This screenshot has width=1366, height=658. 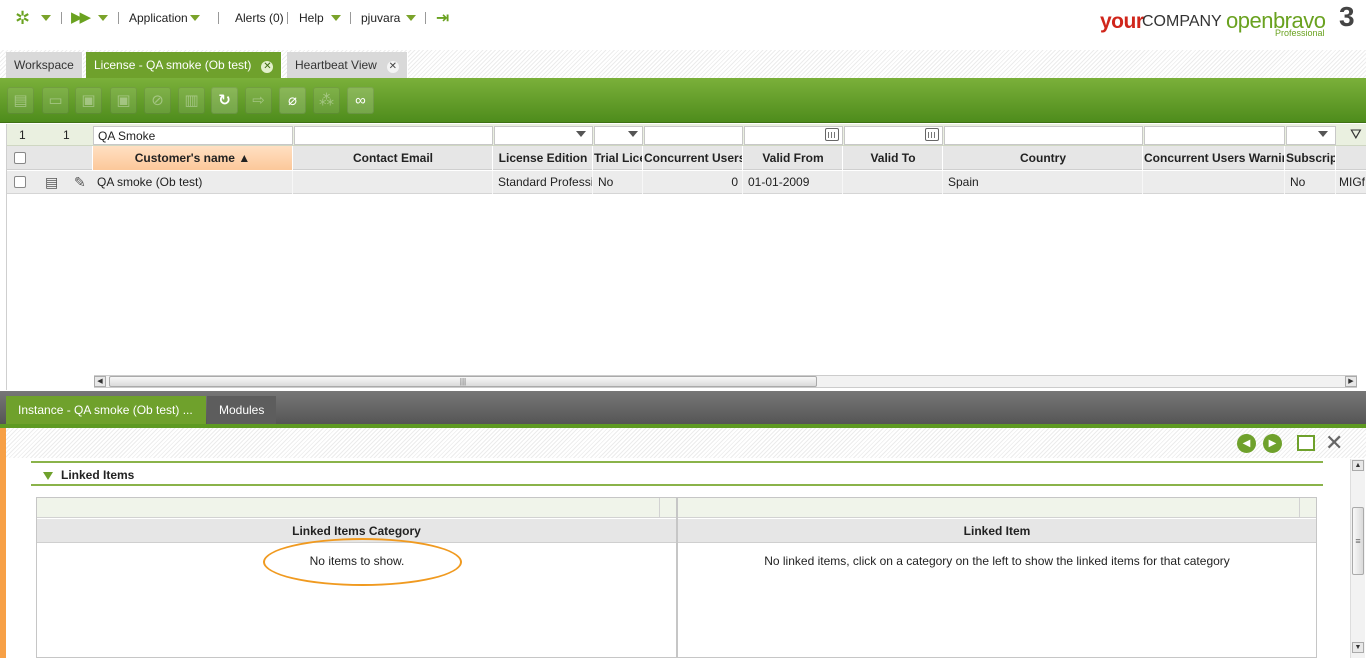 What do you see at coordinates (1351, 158) in the screenshot?
I see `column-header-extra` at bounding box center [1351, 158].